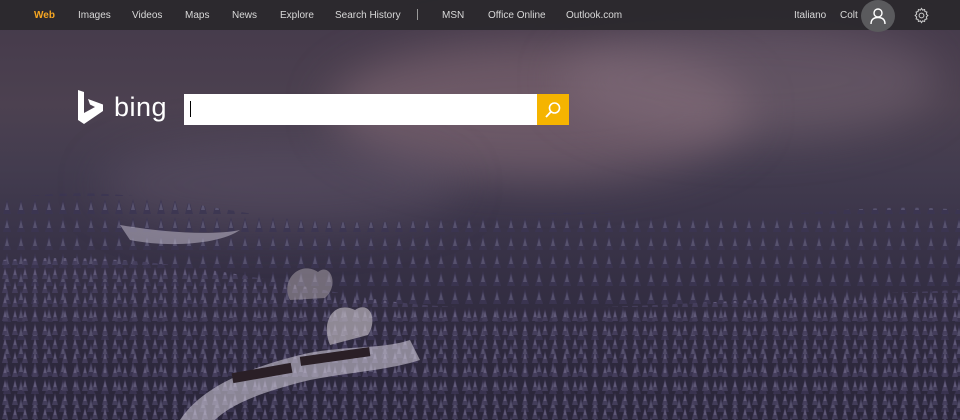 The width and height of the screenshot is (960, 420). I want to click on nav-link-msn: MSN, so click(453, 15).